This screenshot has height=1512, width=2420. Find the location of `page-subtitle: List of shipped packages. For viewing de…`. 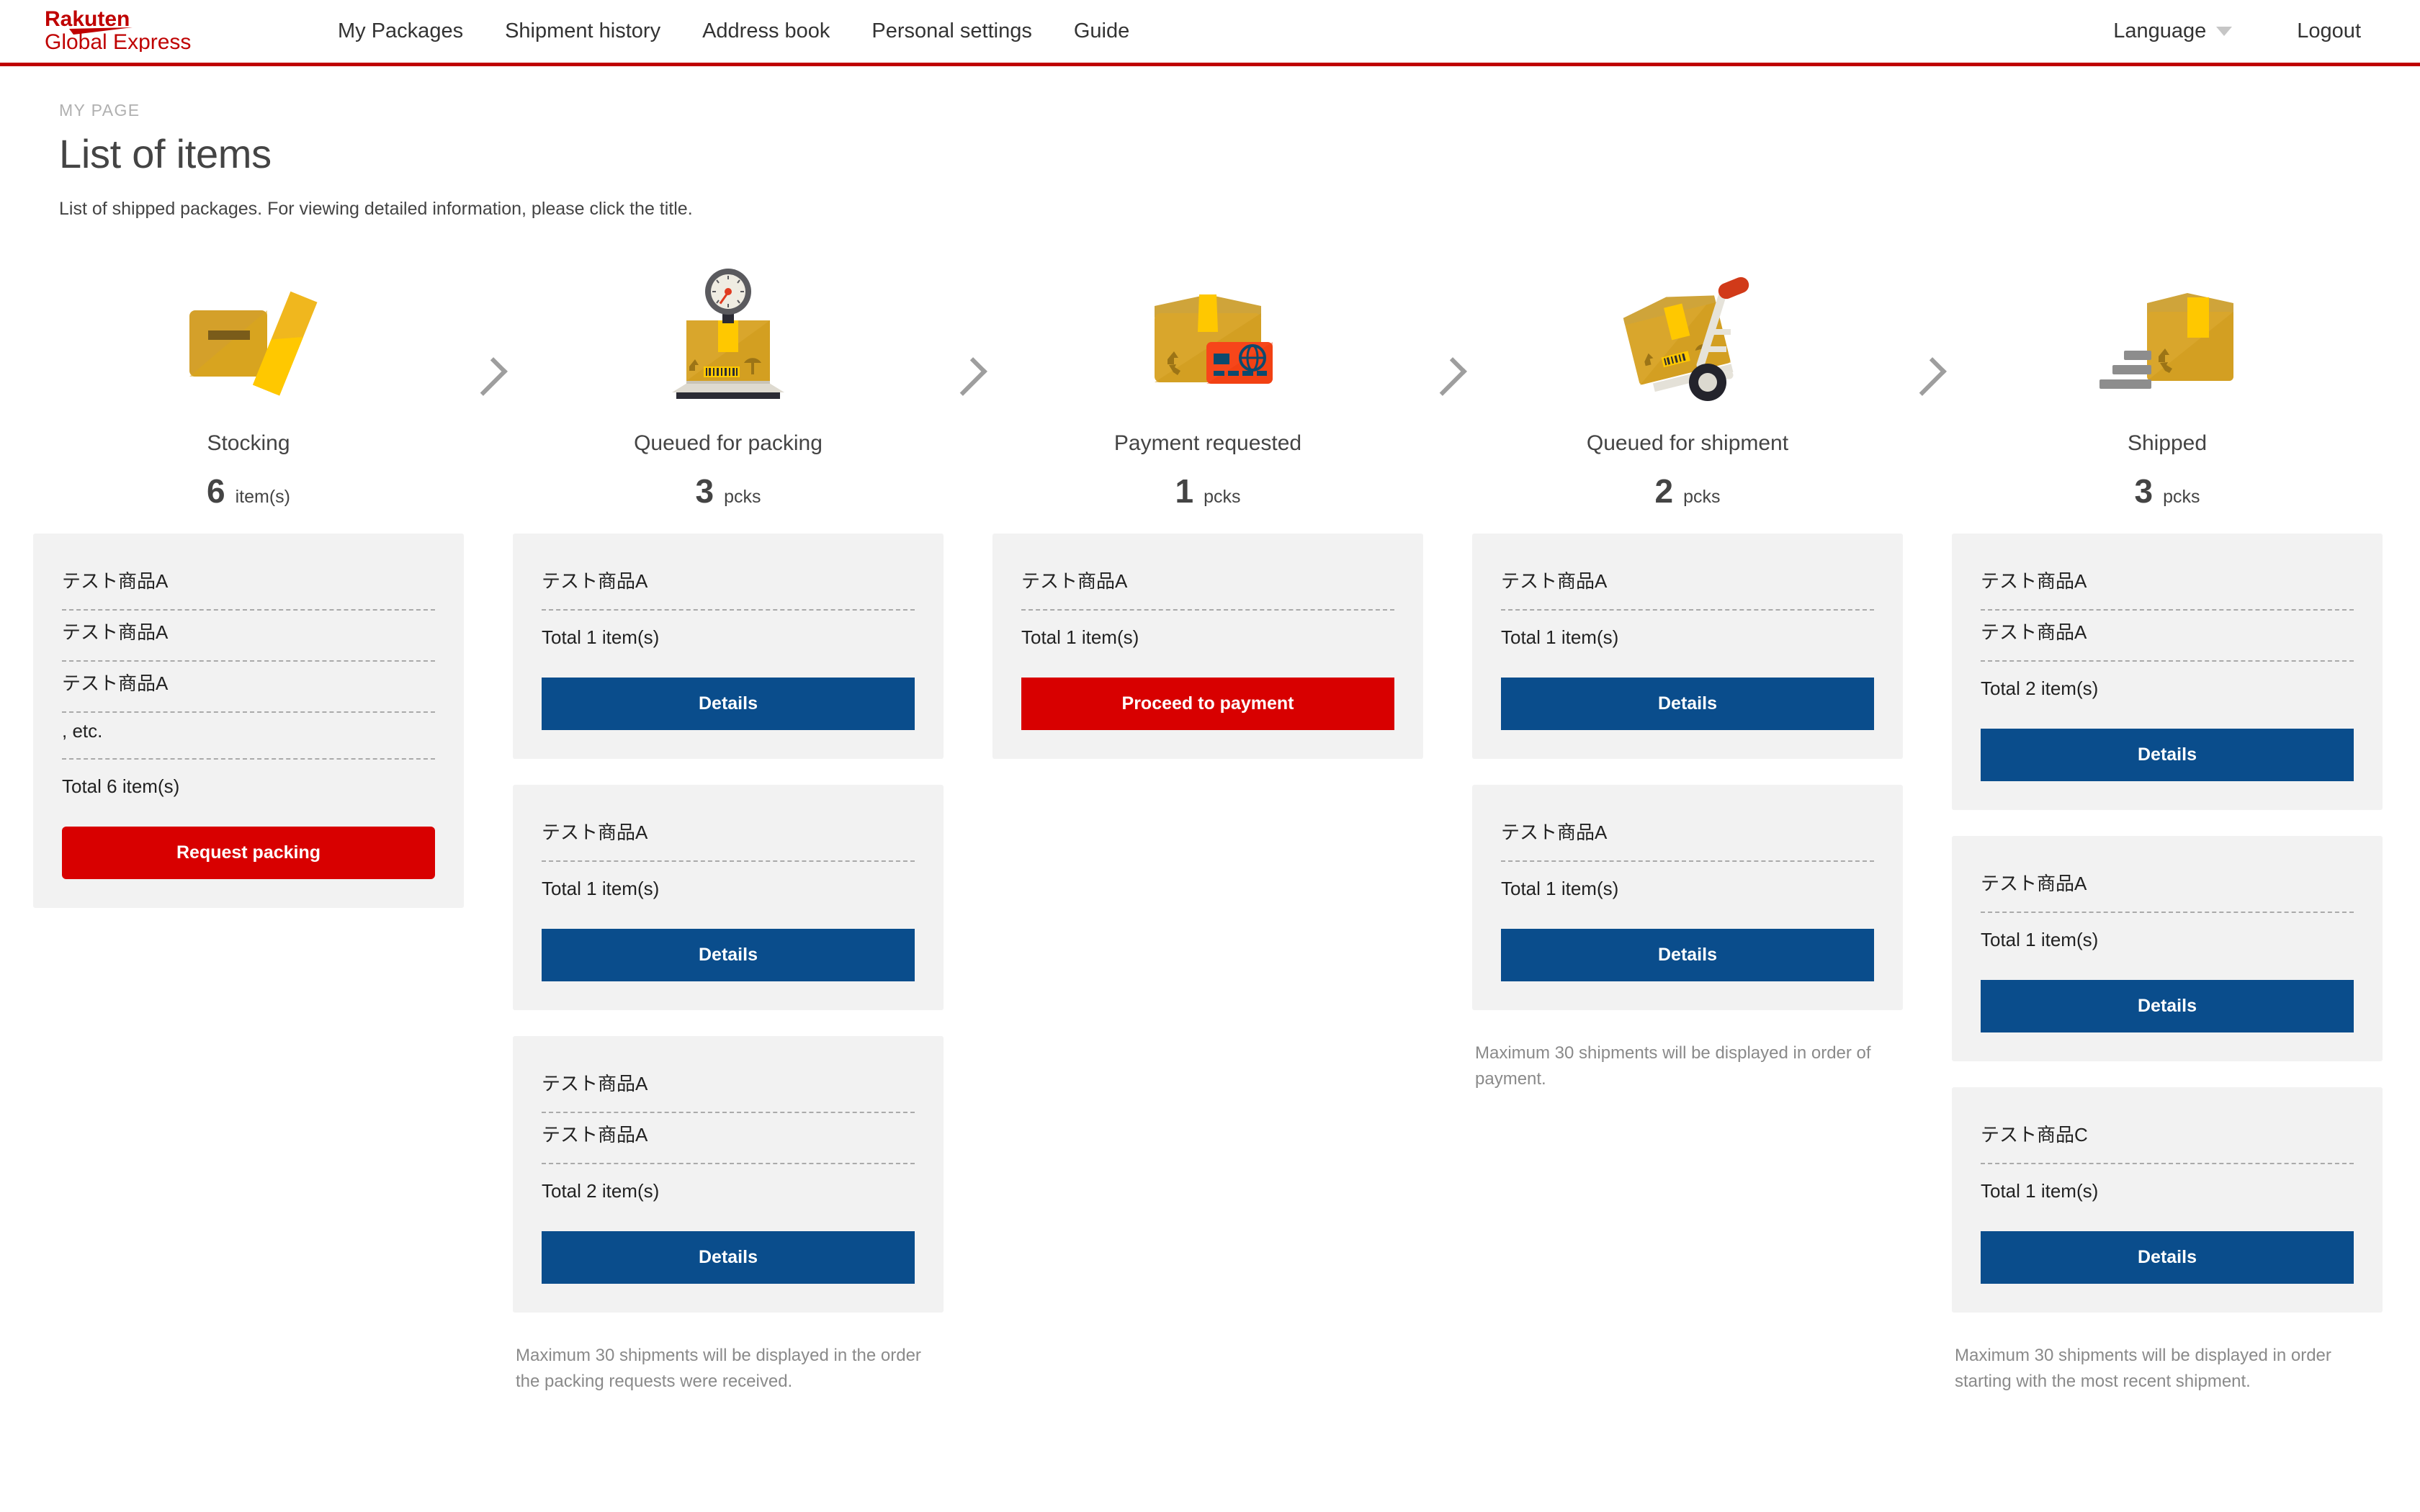

page-subtitle: List of shipped packages. For viewing de… is located at coordinates (376, 209).